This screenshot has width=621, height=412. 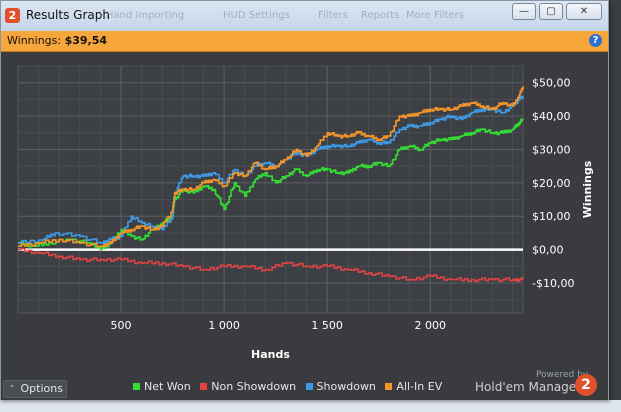 What do you see at coordinates (584, 11) in the screenshot?
I see `close-button: ✕` at bounding box center [584, 11].